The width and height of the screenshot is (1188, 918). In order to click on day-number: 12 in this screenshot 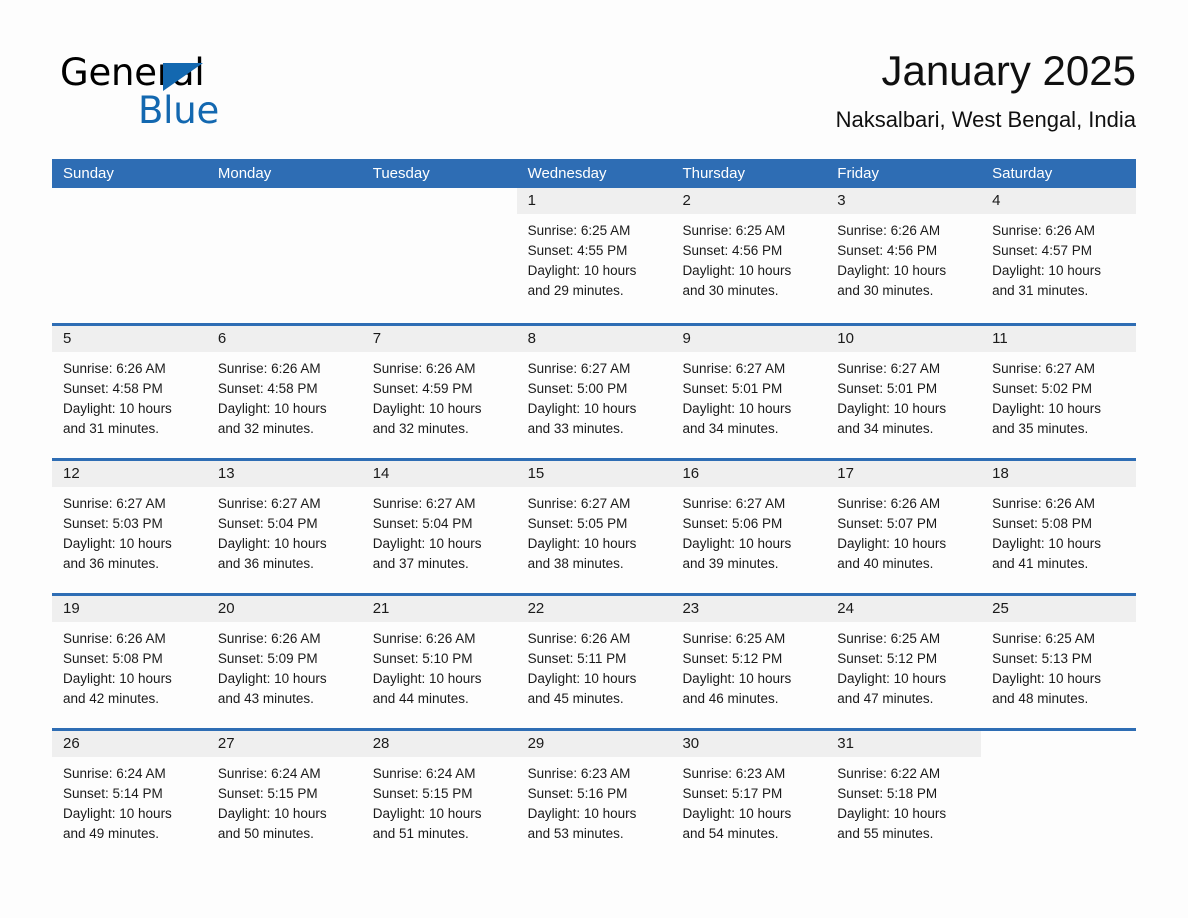, I will do `click(129, 474)`.